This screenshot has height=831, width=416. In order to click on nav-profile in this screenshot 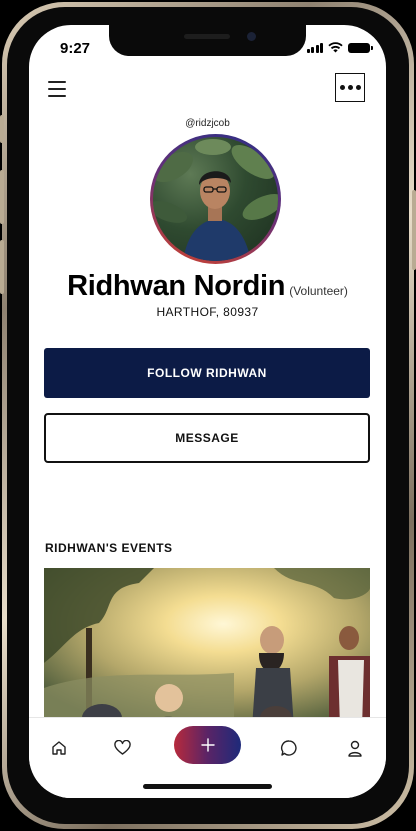, I will do `click(355, 748)`.